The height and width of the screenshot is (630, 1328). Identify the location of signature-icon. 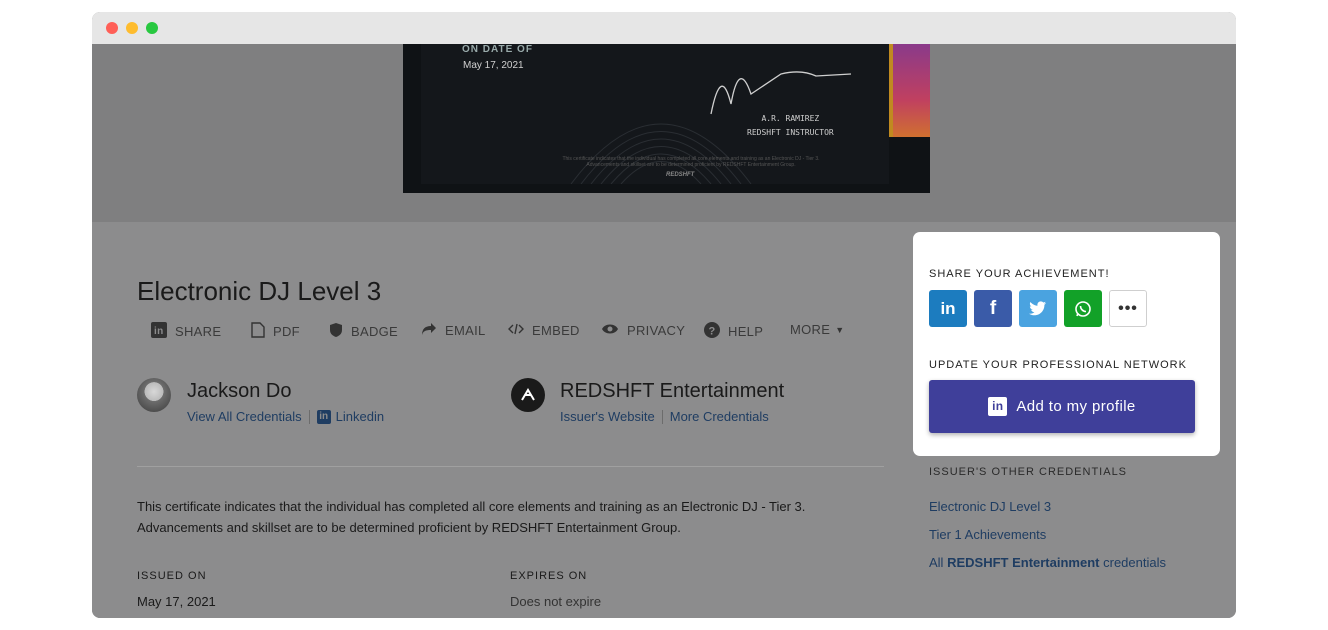
(781, 93).